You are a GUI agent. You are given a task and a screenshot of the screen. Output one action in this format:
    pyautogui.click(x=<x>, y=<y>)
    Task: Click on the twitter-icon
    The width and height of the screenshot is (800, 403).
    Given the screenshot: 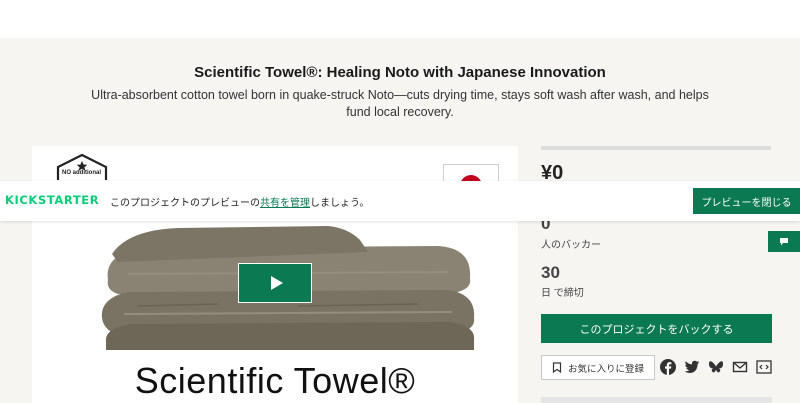 What is the action you would take?
    pyautogui.click(x=692, y=367)
    